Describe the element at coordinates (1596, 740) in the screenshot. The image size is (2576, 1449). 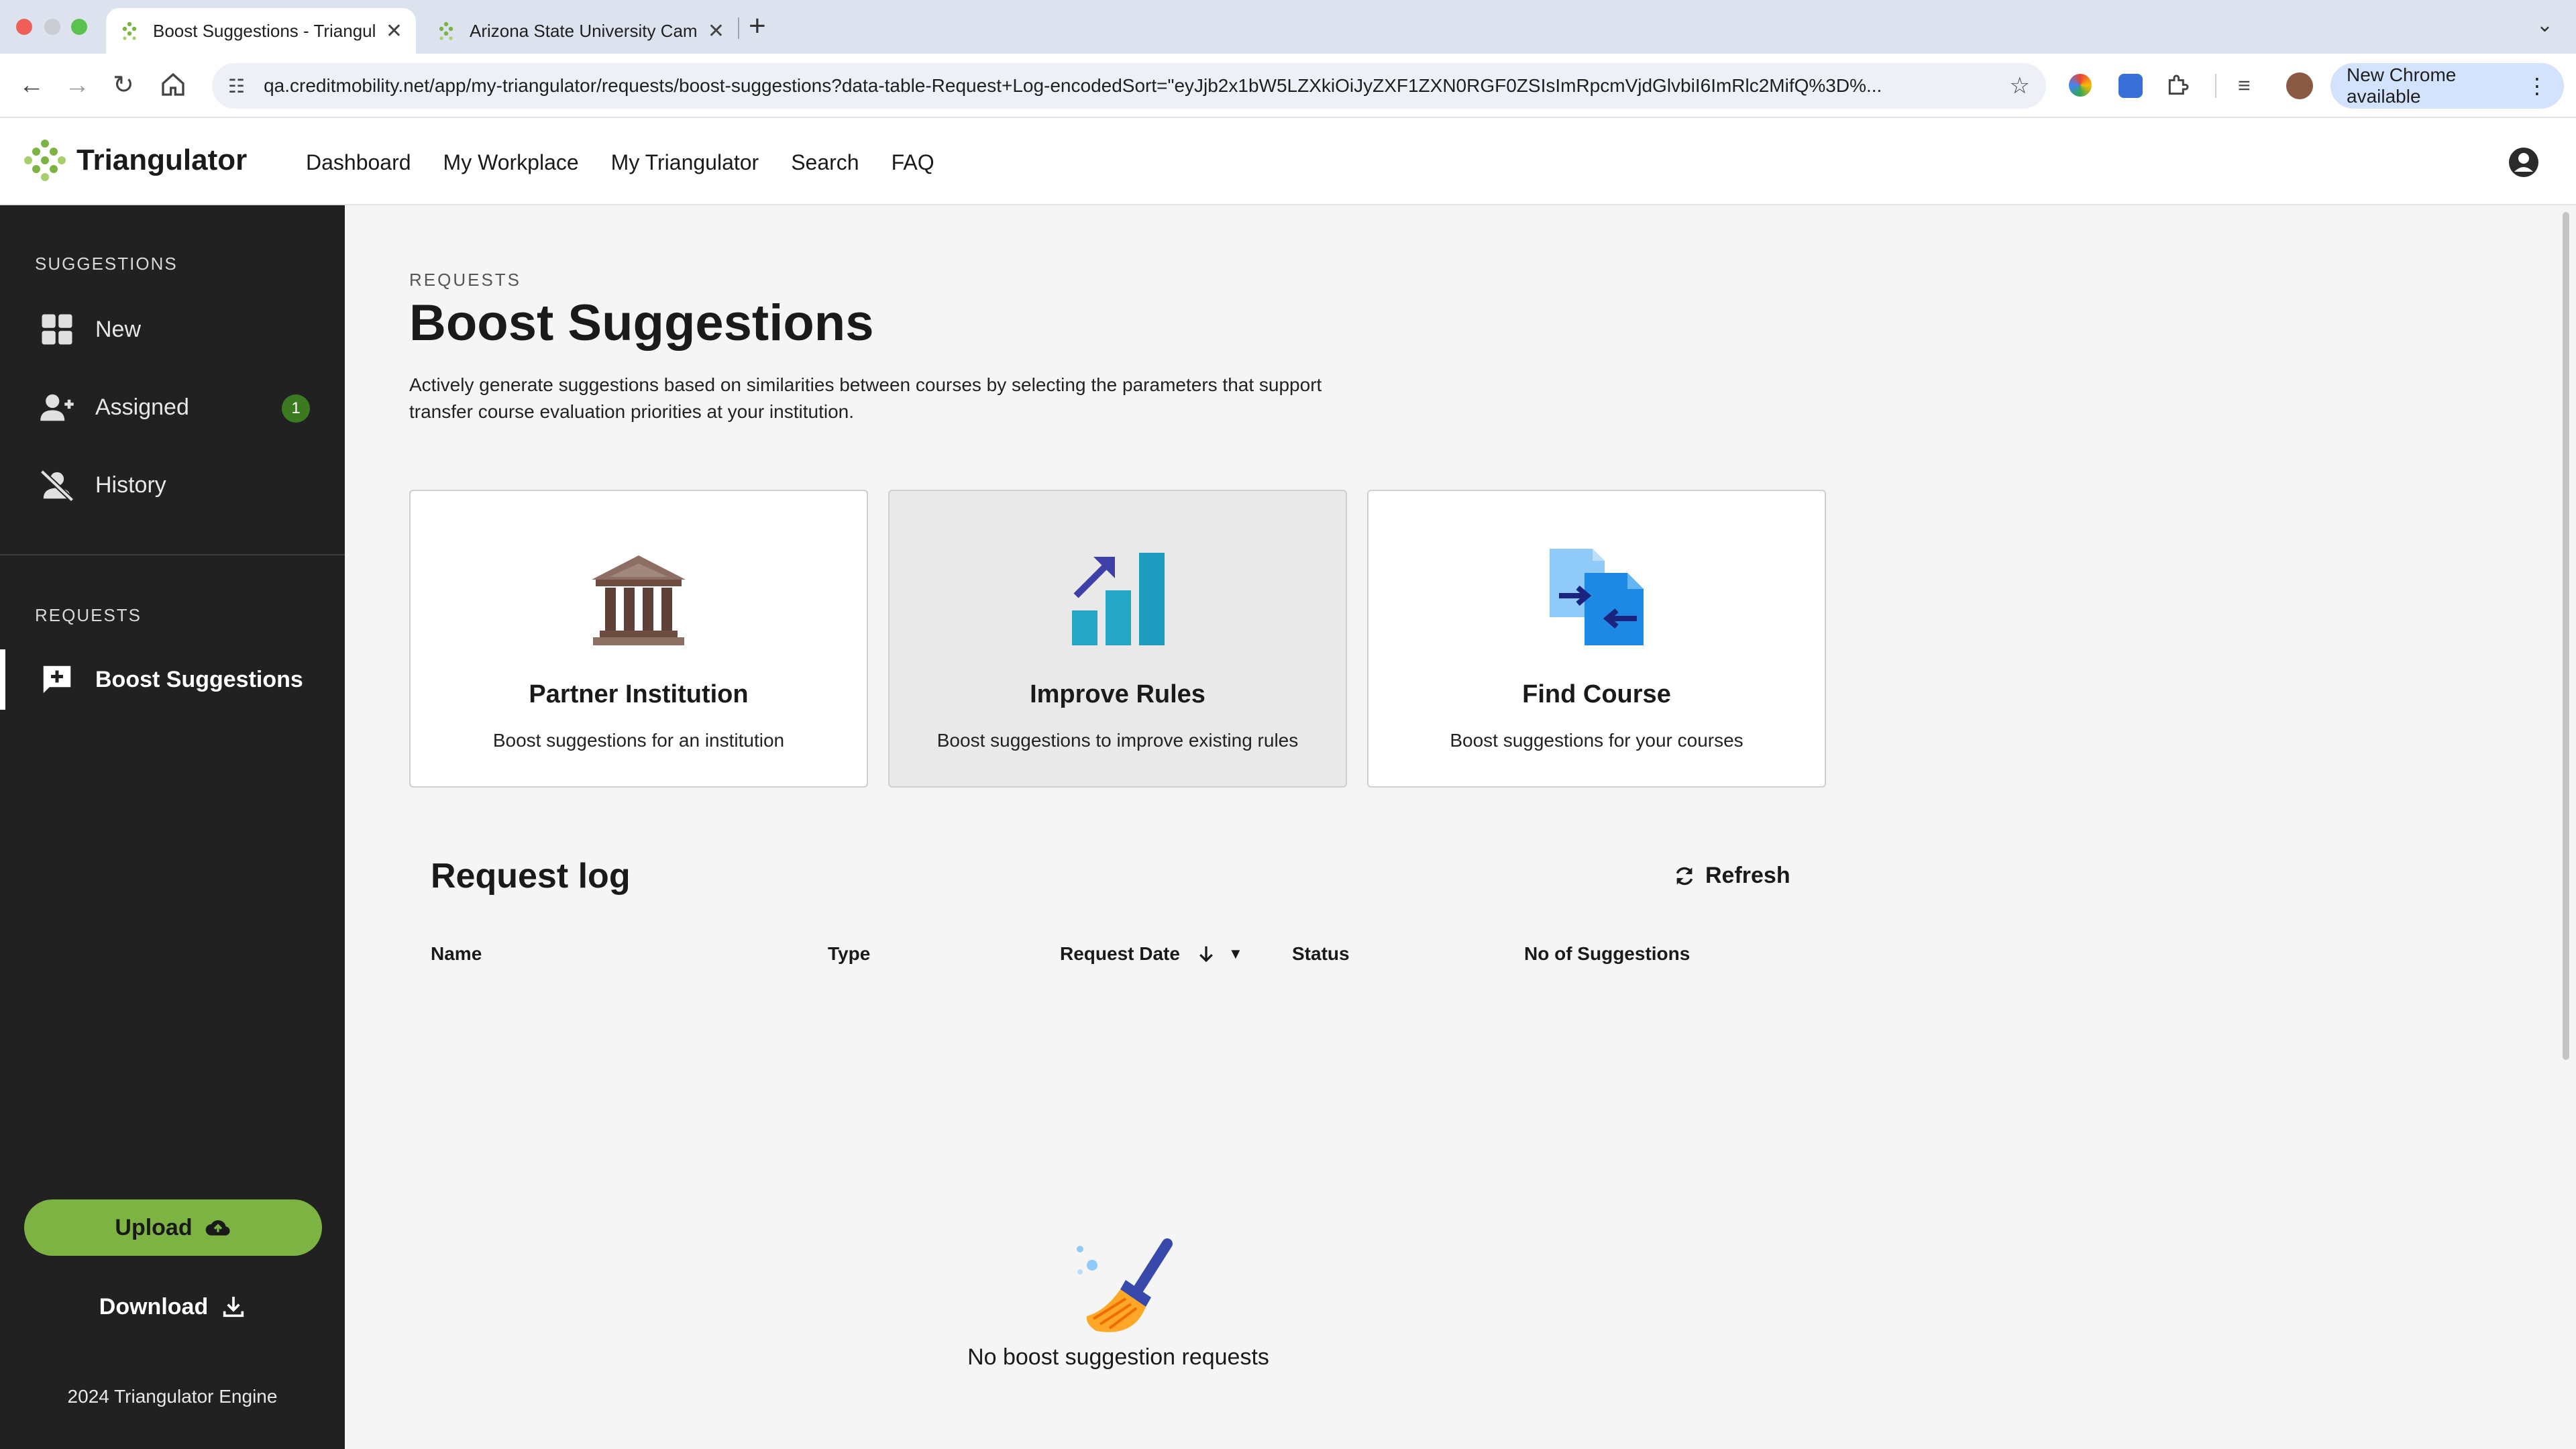
I see `card-description: Boost suggestions for your courses` at that location.